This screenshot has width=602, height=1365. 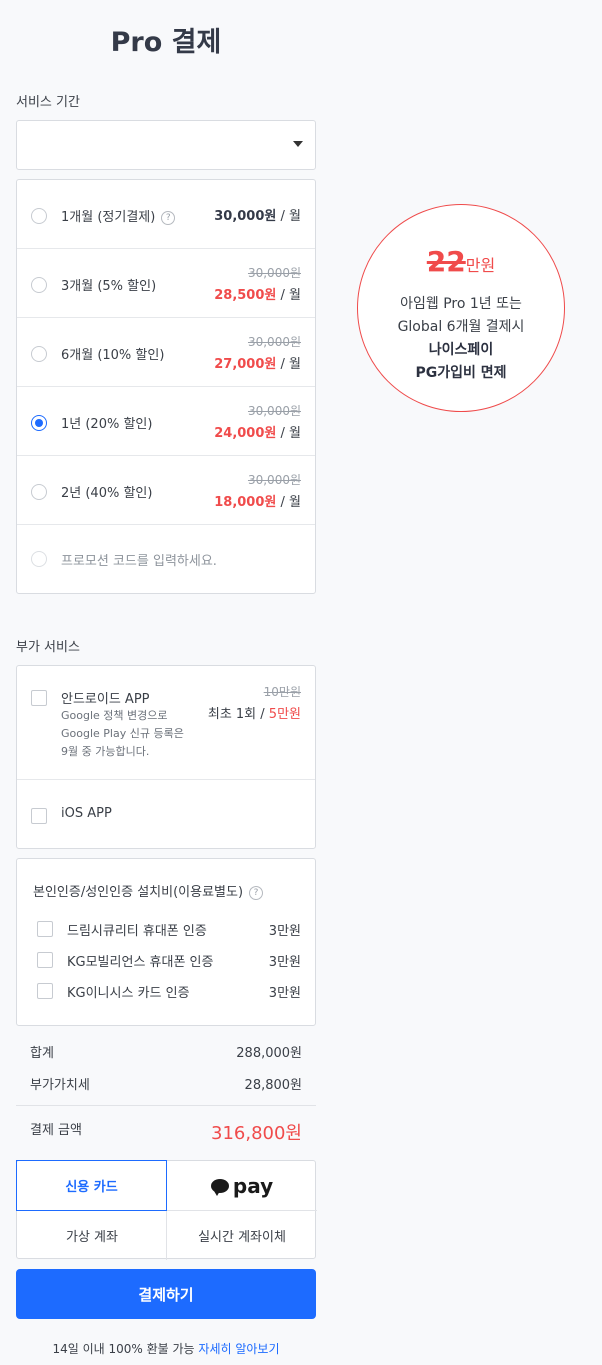 What do you see at coordinates (166, 42) in the screenshot?
I see `page-title: Pro 결제` at bounding box center [166, 42].